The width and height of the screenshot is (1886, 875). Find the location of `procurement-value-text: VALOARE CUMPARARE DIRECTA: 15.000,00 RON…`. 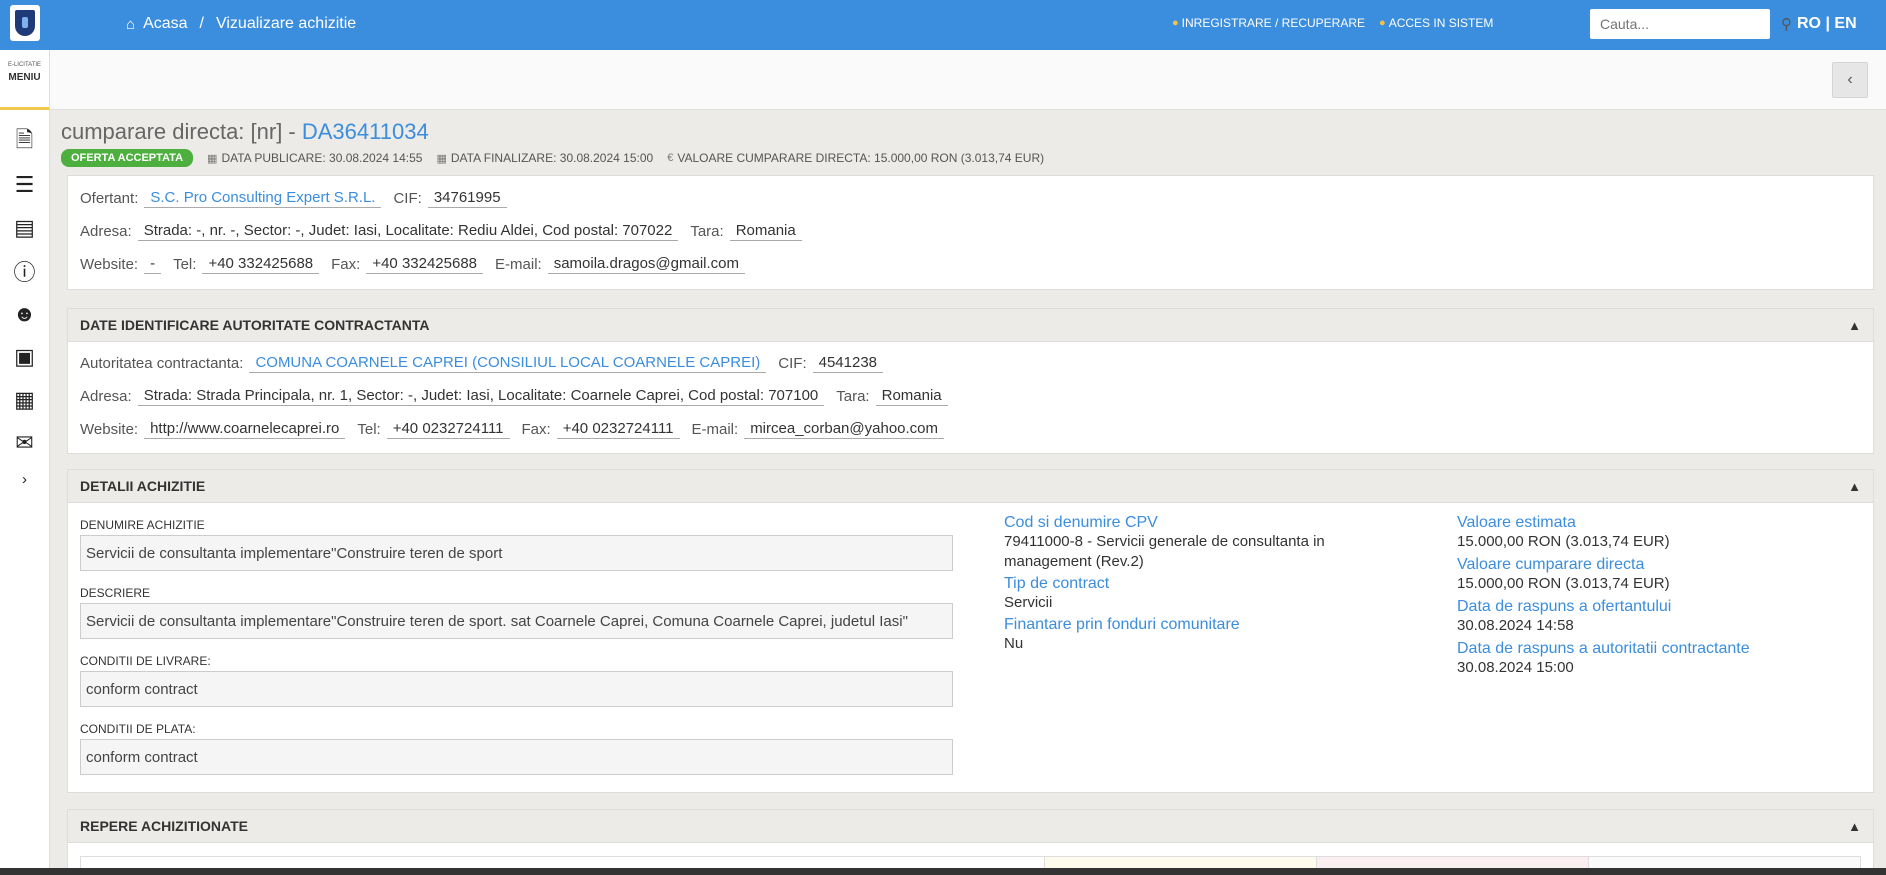

procurement-value-text: VALOARE CUMPARARE DIRECTA: 15.000,00 RON… is located at coordinates (861, 158).